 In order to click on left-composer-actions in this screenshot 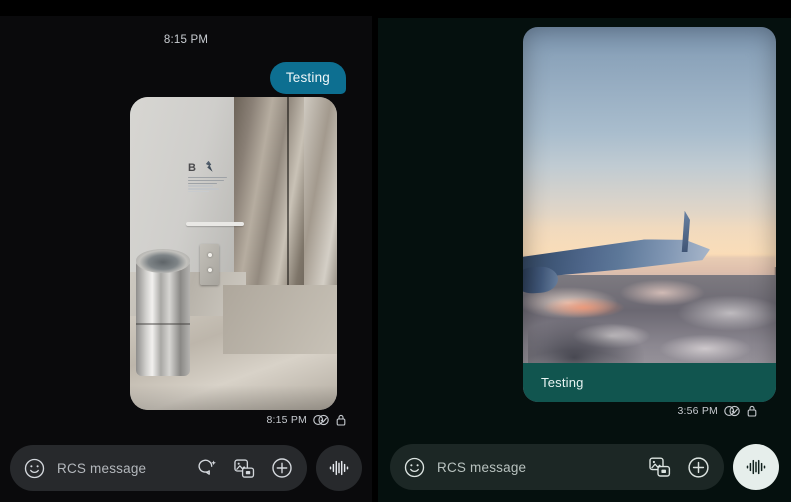, I will do `click(245, 468)`.